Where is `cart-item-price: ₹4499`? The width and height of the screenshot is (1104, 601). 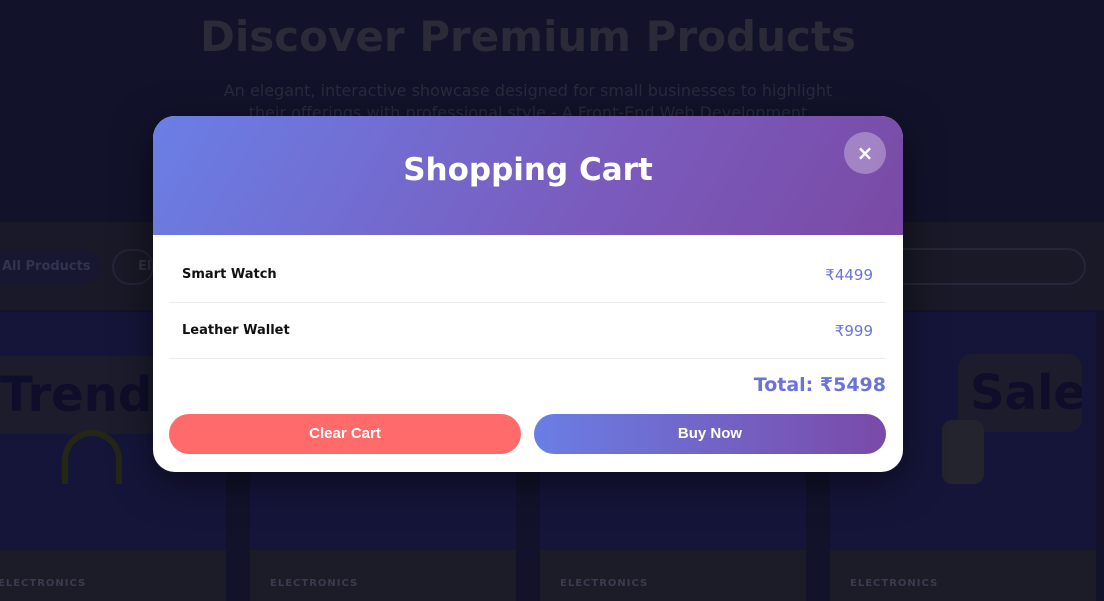
cart-item-price: ₹4499 is located at coordinates (849, 275).